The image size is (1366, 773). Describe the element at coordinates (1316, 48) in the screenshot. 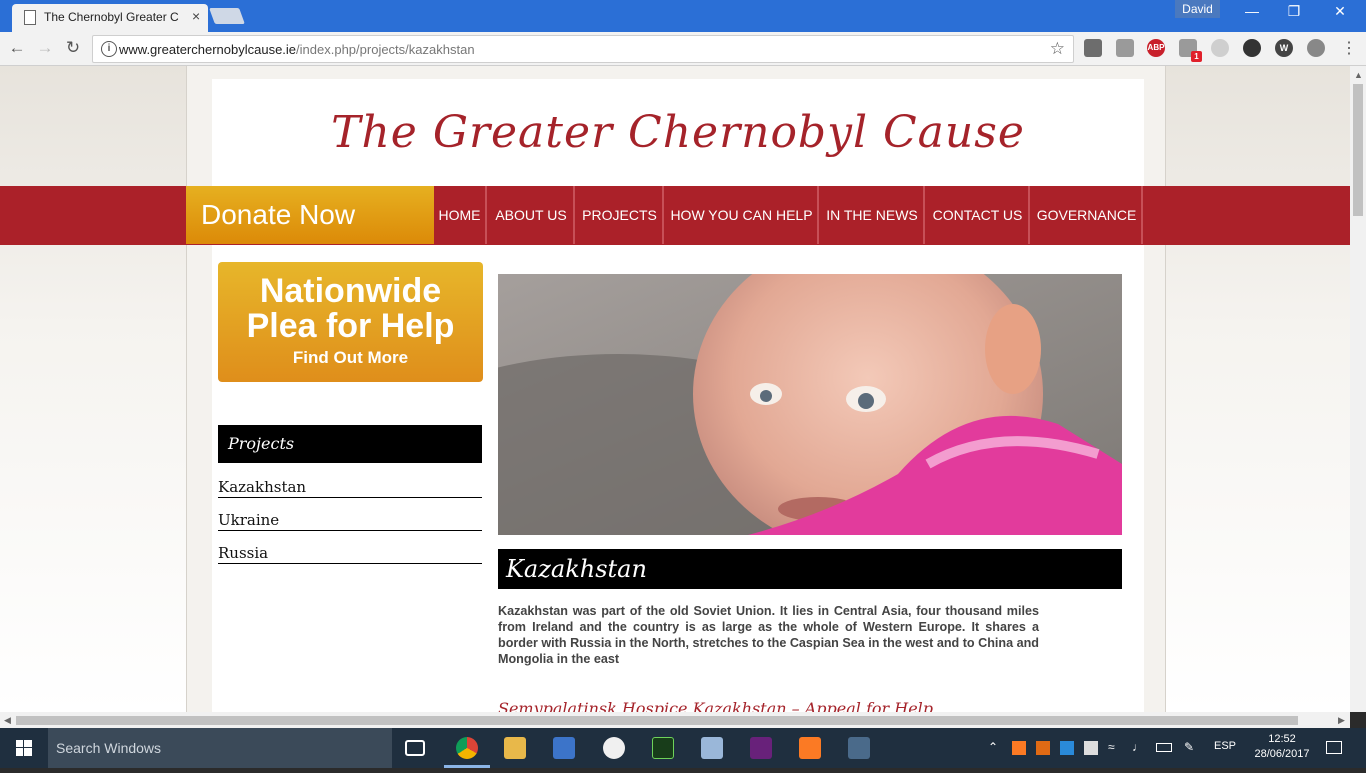

I see `power-extension-icon` at that location.